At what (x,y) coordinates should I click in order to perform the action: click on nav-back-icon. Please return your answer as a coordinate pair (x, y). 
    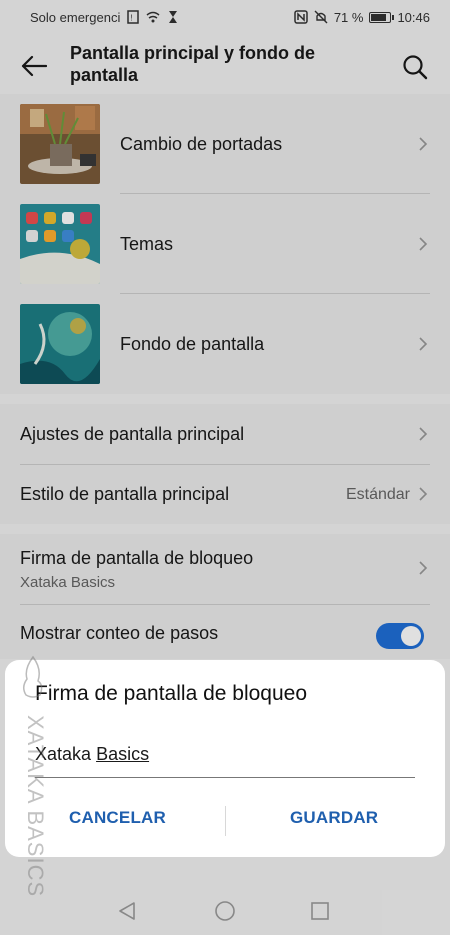
    Looking at the image, I should click on (127, 911).